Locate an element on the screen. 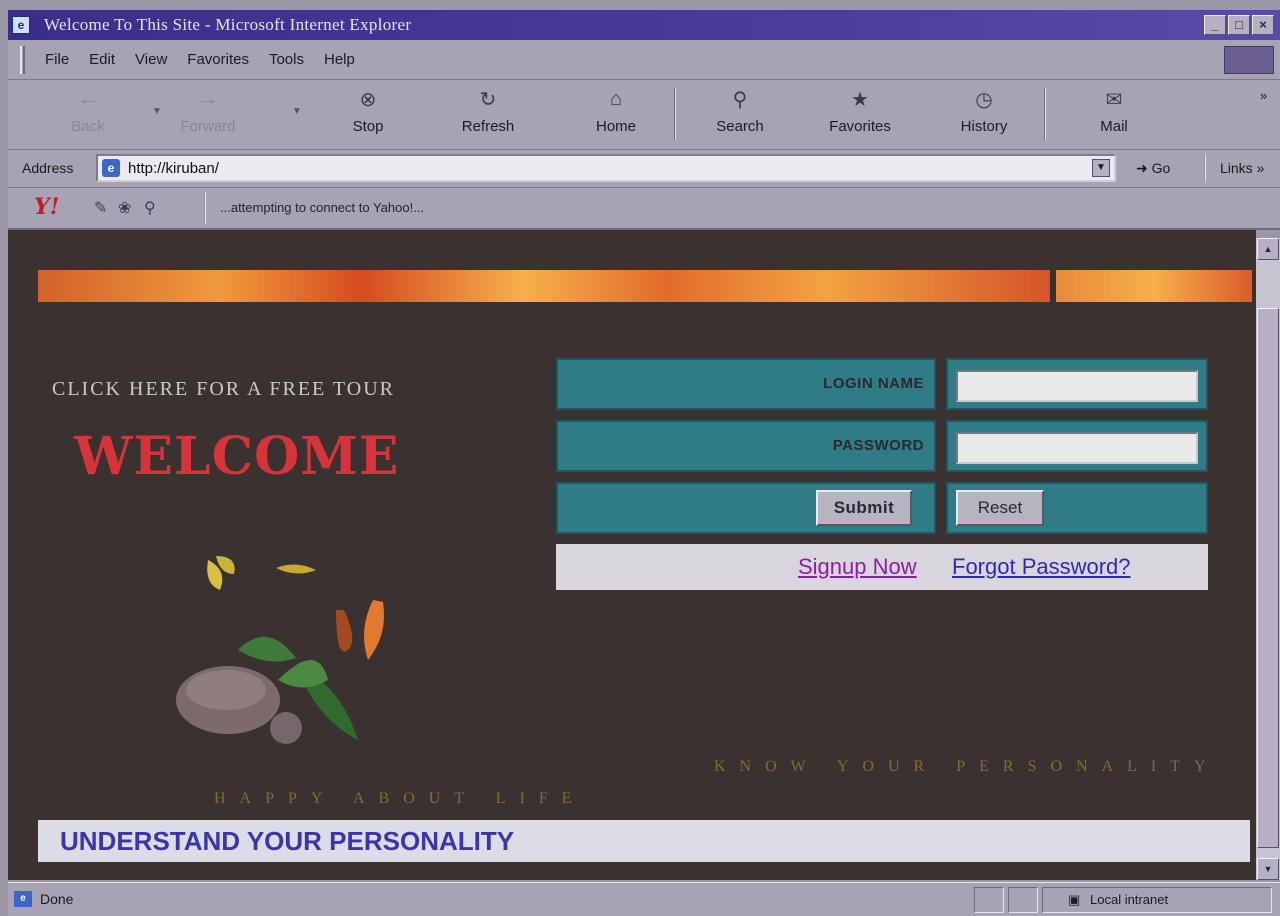 This screenshot has height=916, width=1280. scroll-down-icon: ▼ is located at coordinates (1268, 869).